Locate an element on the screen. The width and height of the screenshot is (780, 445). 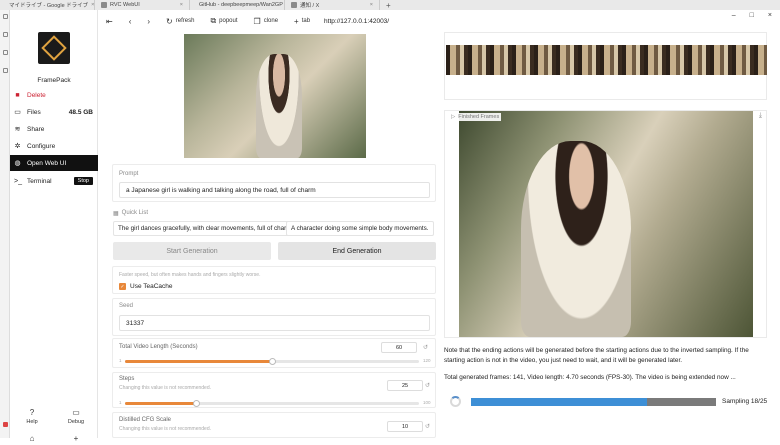
history-icon is located at coordinates (5, 34).